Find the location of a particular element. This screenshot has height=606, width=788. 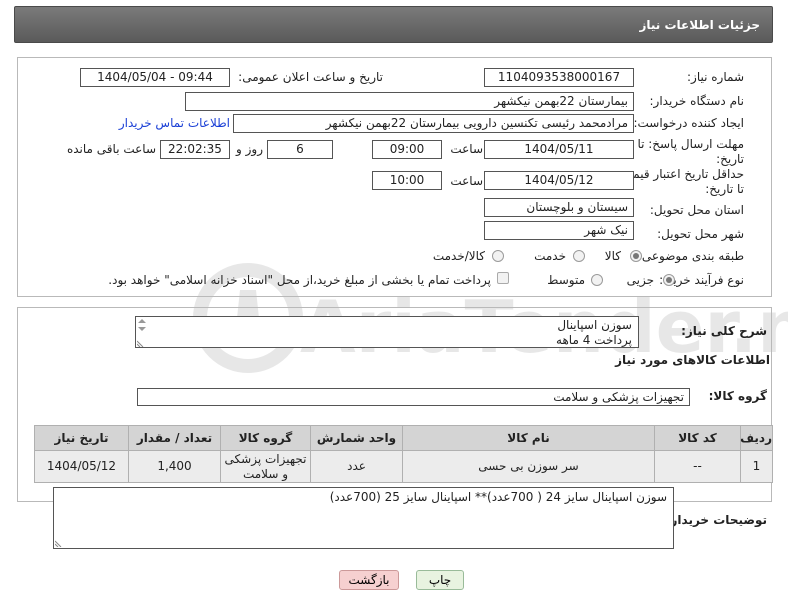

category-radio-goods-service is located at coordinates (498, 256).